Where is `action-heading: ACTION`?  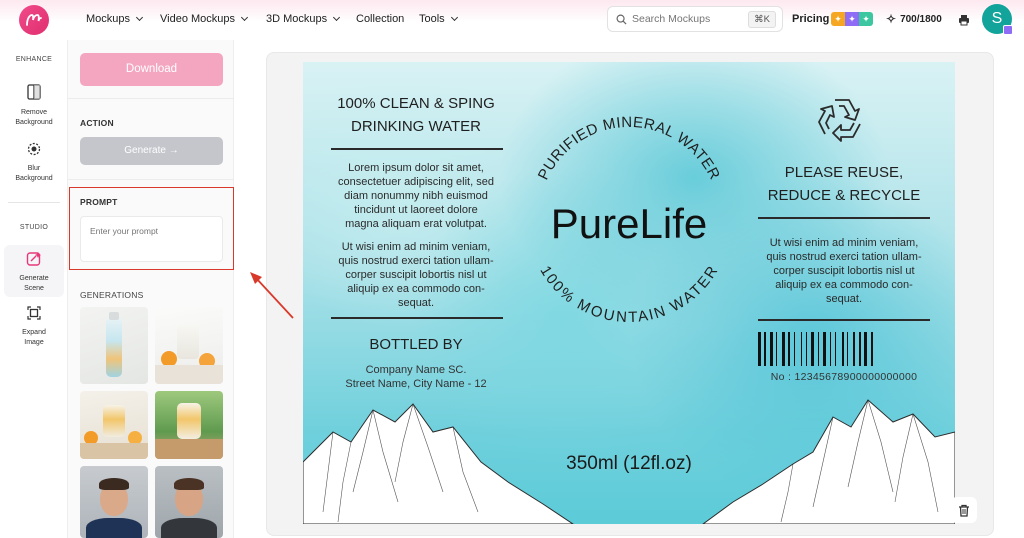
action-heading: ACTION is located at coordinates (97, 123).